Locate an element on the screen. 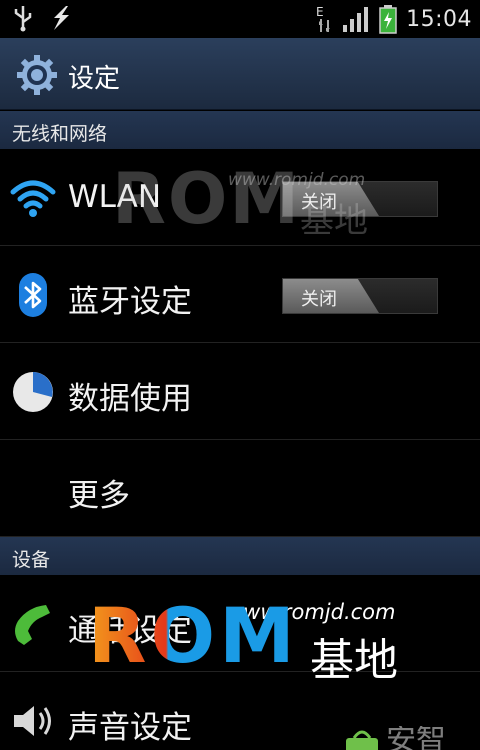 The height and width of the screenshot is (750, 480). page-title: 设定 is located at coordinates (94, 79).